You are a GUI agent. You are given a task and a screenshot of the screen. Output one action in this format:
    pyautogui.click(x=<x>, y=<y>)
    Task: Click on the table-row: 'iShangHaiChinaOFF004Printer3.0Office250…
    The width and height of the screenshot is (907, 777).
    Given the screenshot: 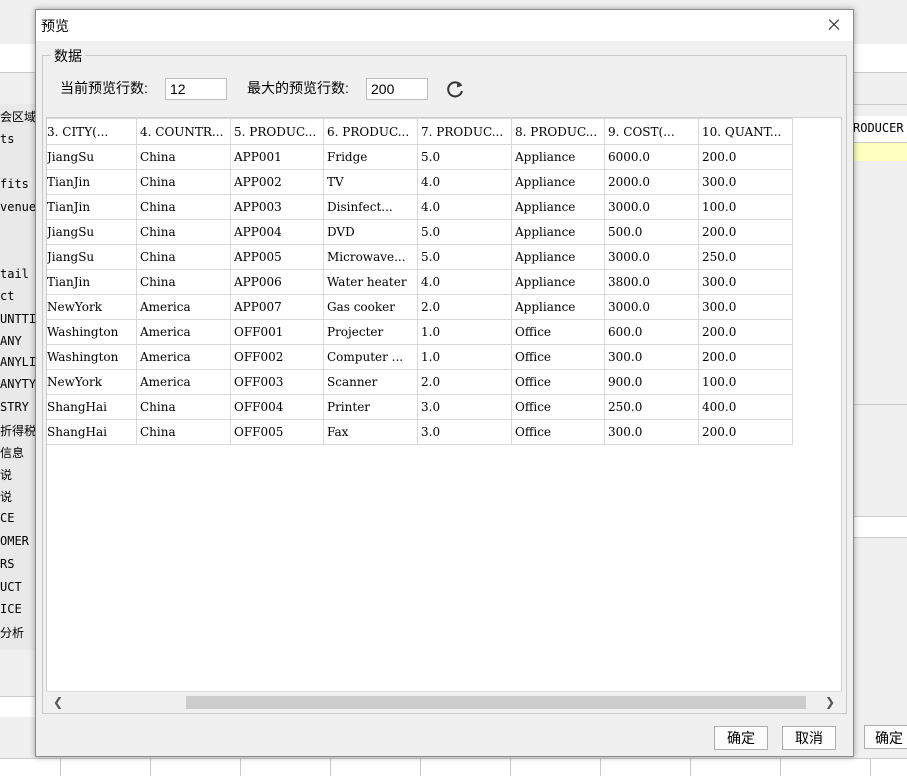 What is the action you would take?
    pyautogui.click(x=420, y=407)
    